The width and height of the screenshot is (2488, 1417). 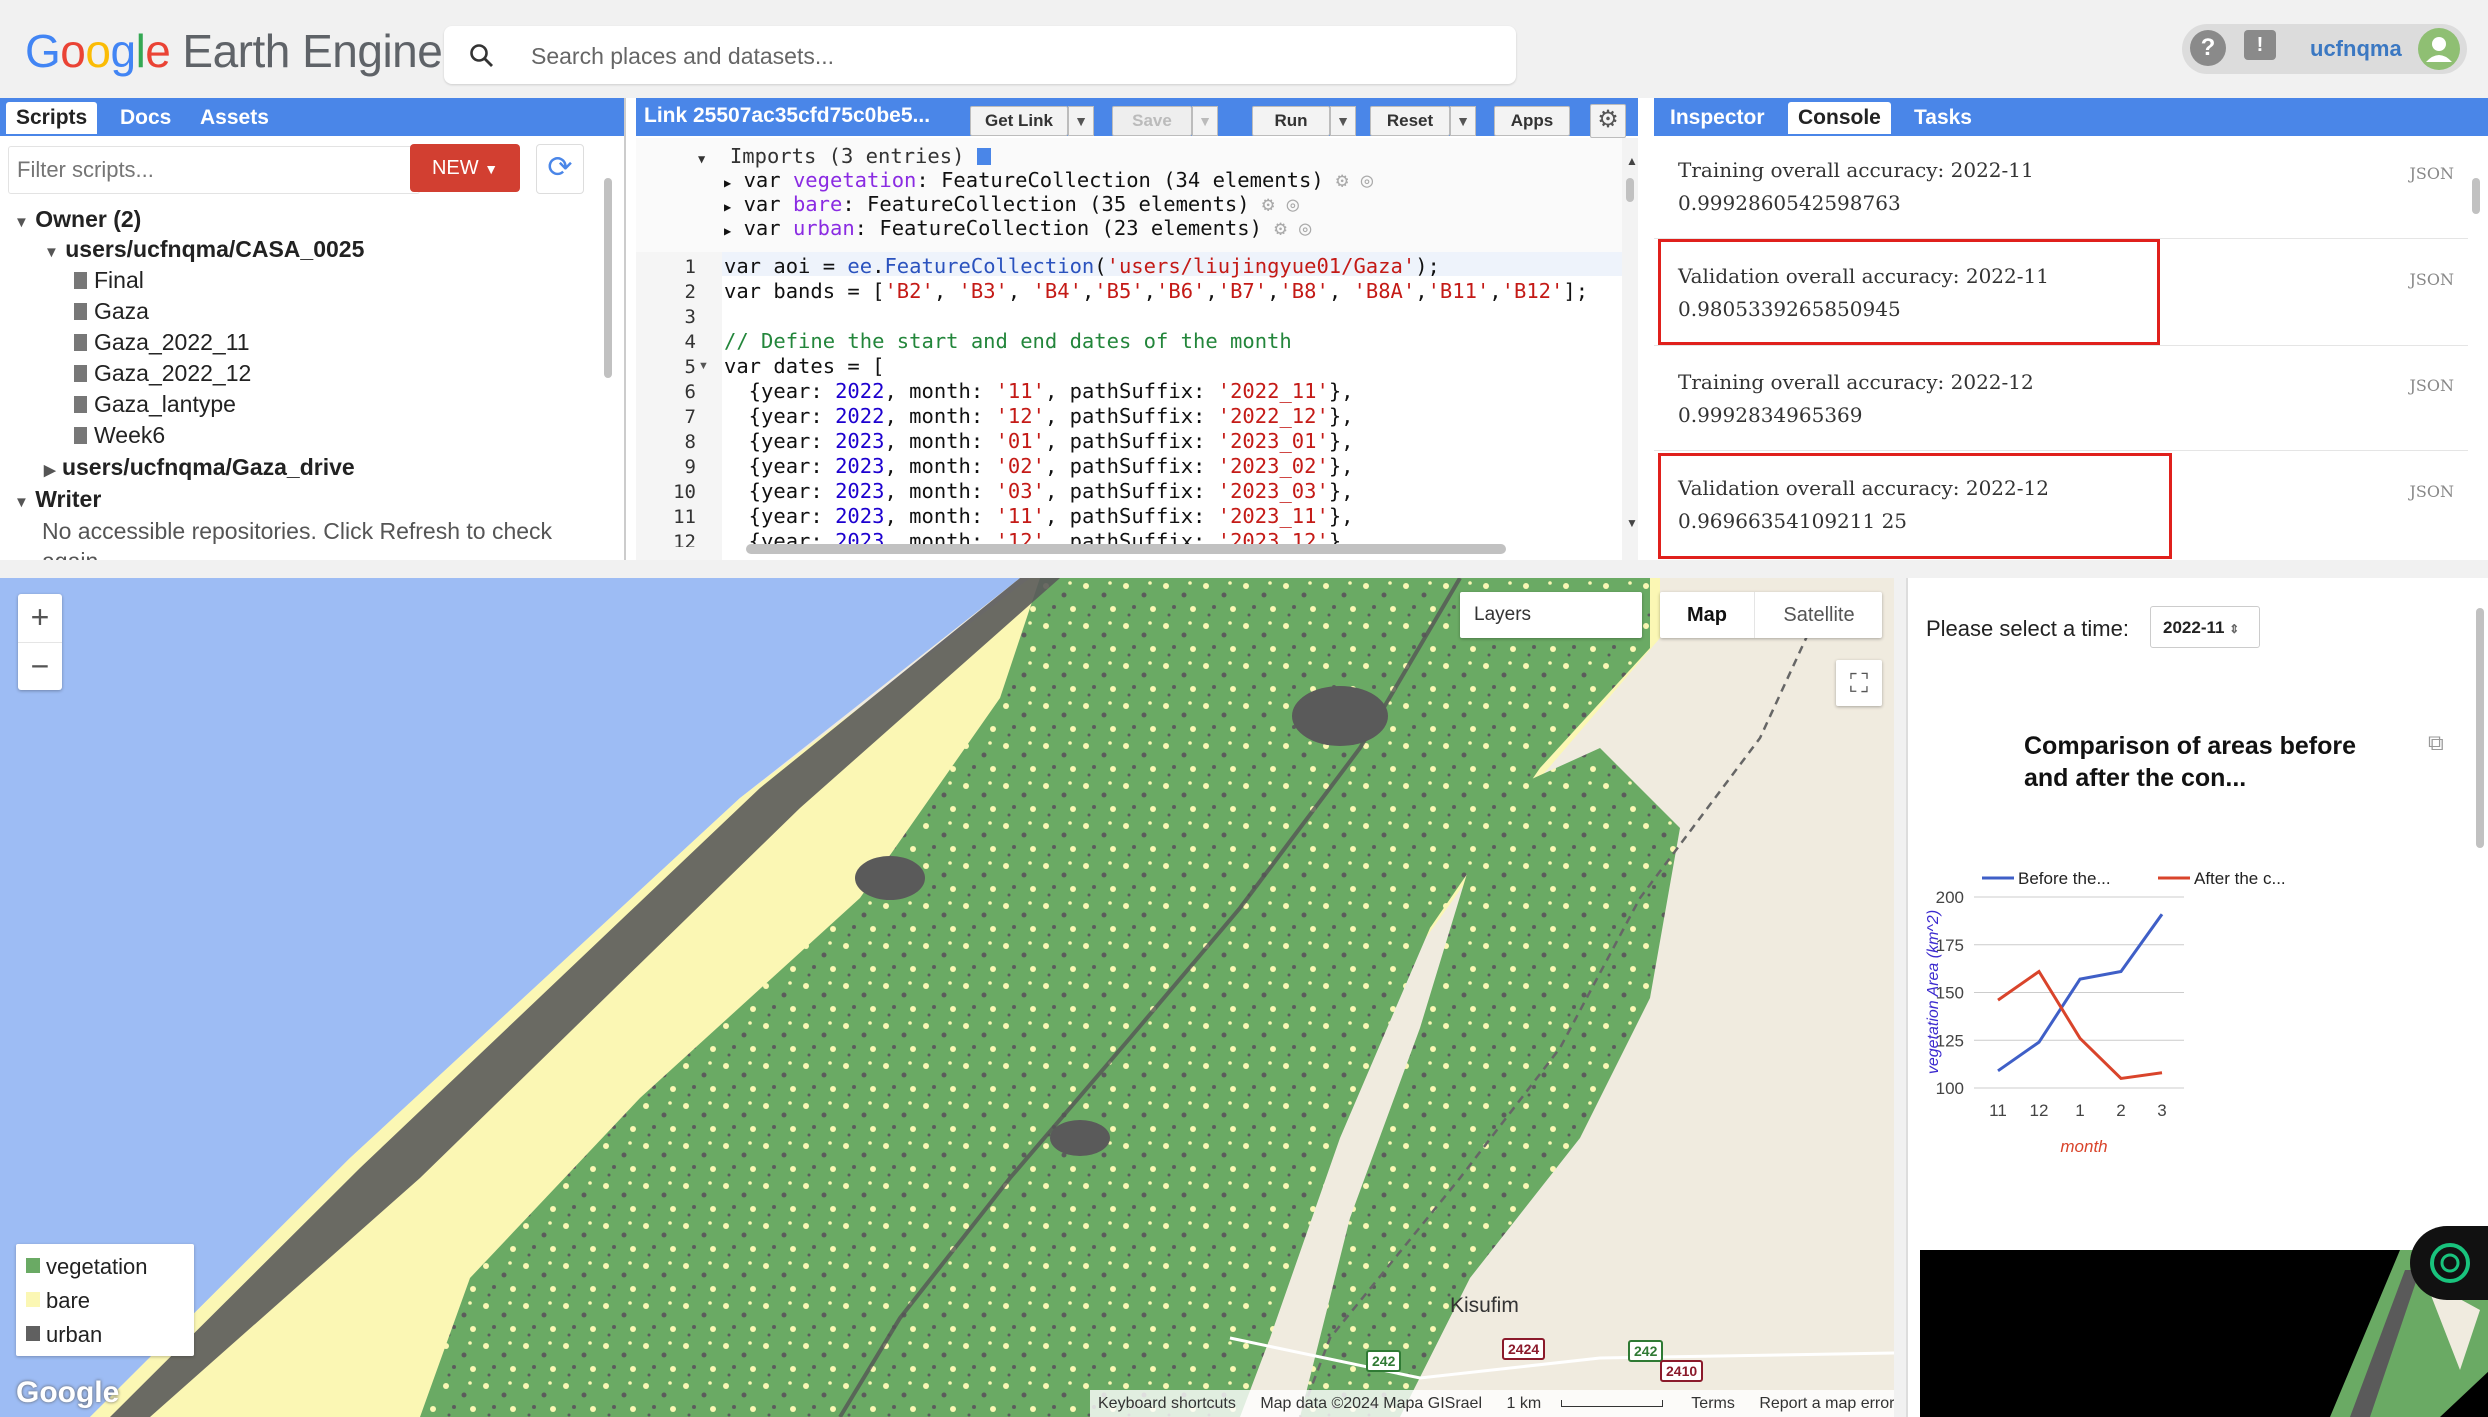 I want to click on layers-button: Layers, so click(x=1551, y=615).